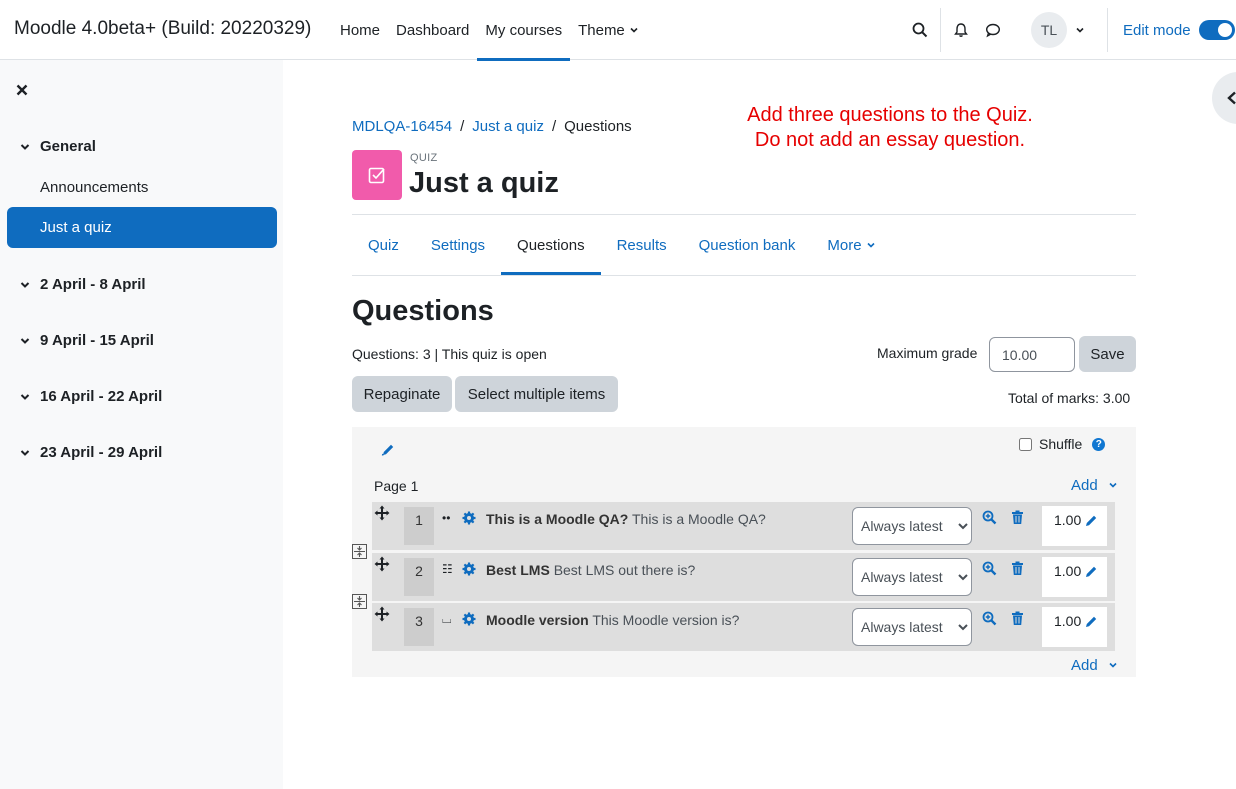  I want to click on nav-my-courses: My courses, so click(523, 30).